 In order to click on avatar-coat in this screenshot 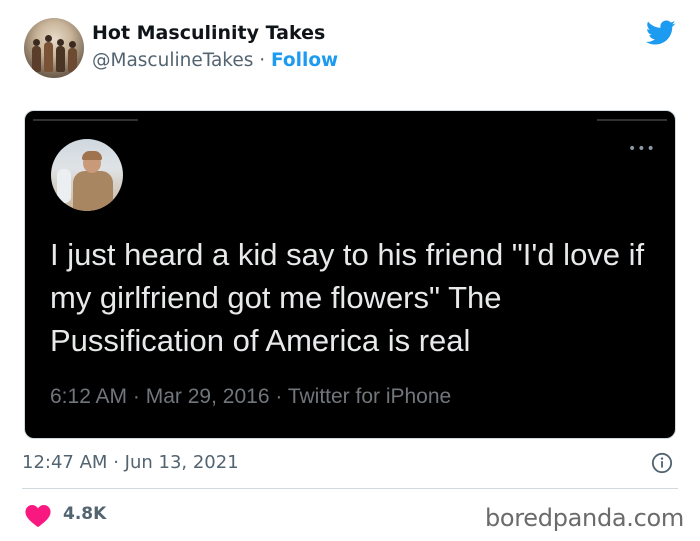, I will do `click(93, 191)`.